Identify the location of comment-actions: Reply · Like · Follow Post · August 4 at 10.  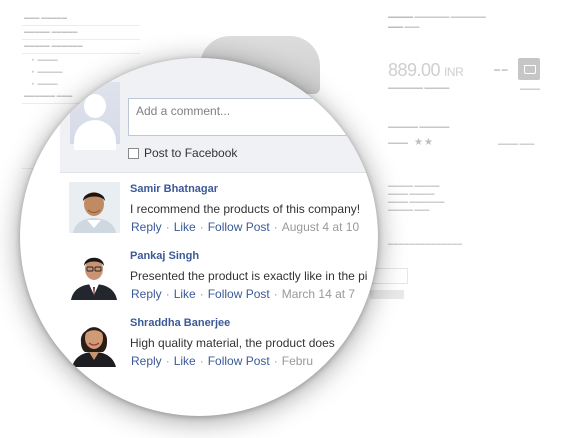
(245, 227).